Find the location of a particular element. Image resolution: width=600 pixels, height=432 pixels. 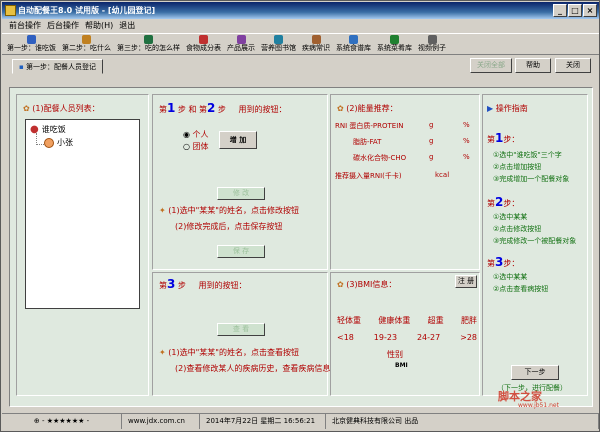

s12-tip1: ✦ (1)选中"某某"的姓名，点击修改按钮 is located at coordinates (229, 210).